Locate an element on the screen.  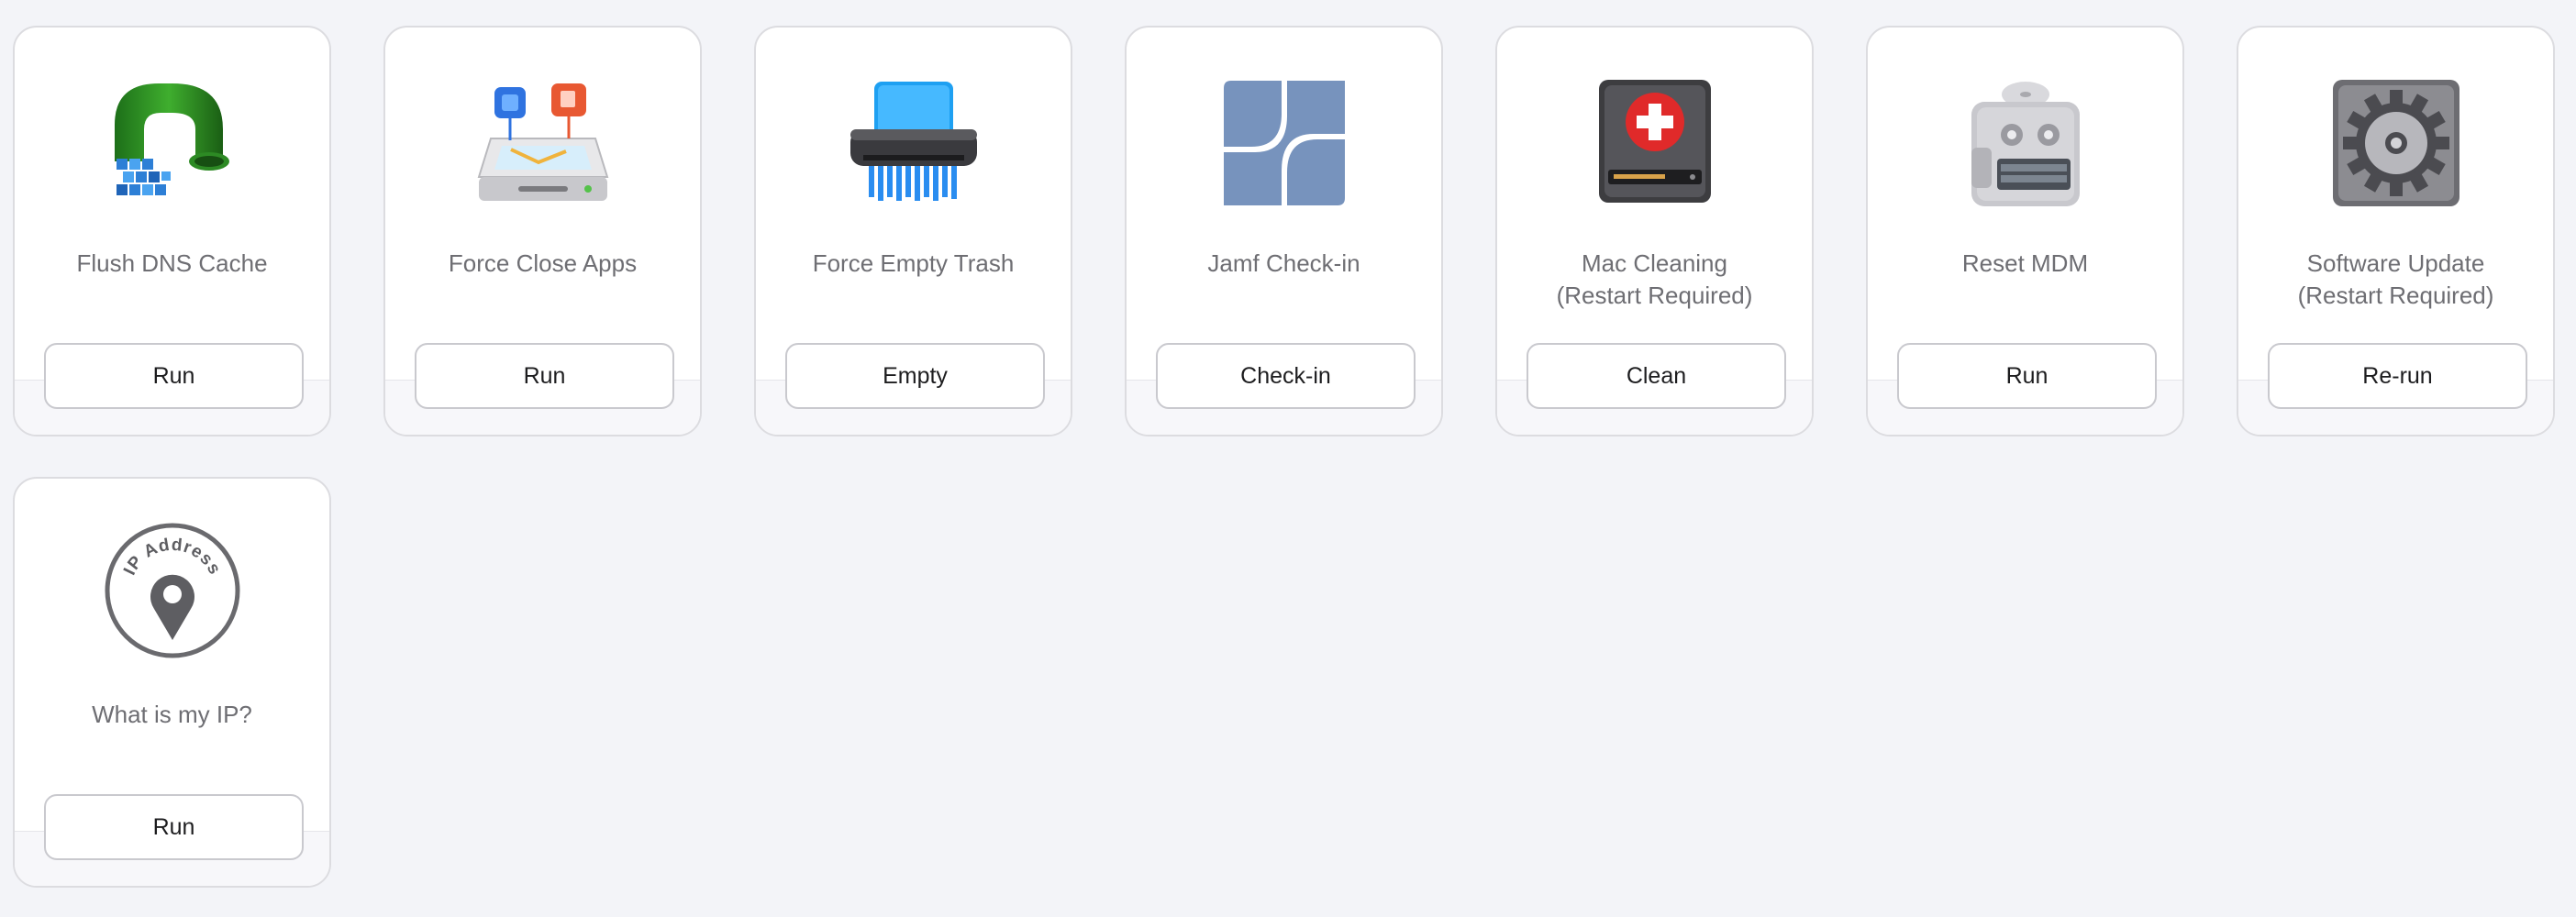
card-title-line: Force Empty Trash is located at coordinates (913, 263).